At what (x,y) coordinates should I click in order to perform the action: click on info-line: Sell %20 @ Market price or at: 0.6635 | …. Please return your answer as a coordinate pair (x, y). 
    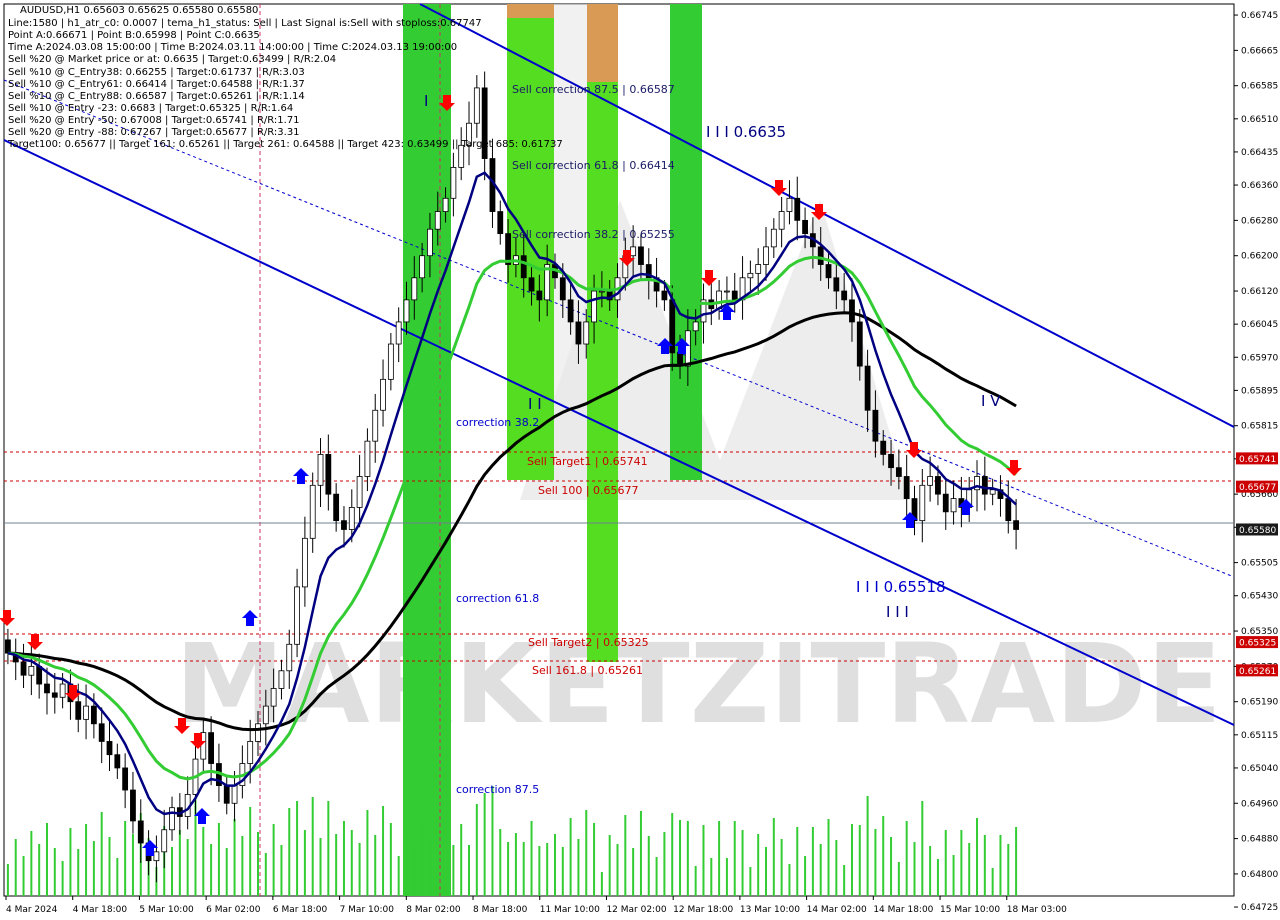
    Looking at the image, I should click on (172, 59).